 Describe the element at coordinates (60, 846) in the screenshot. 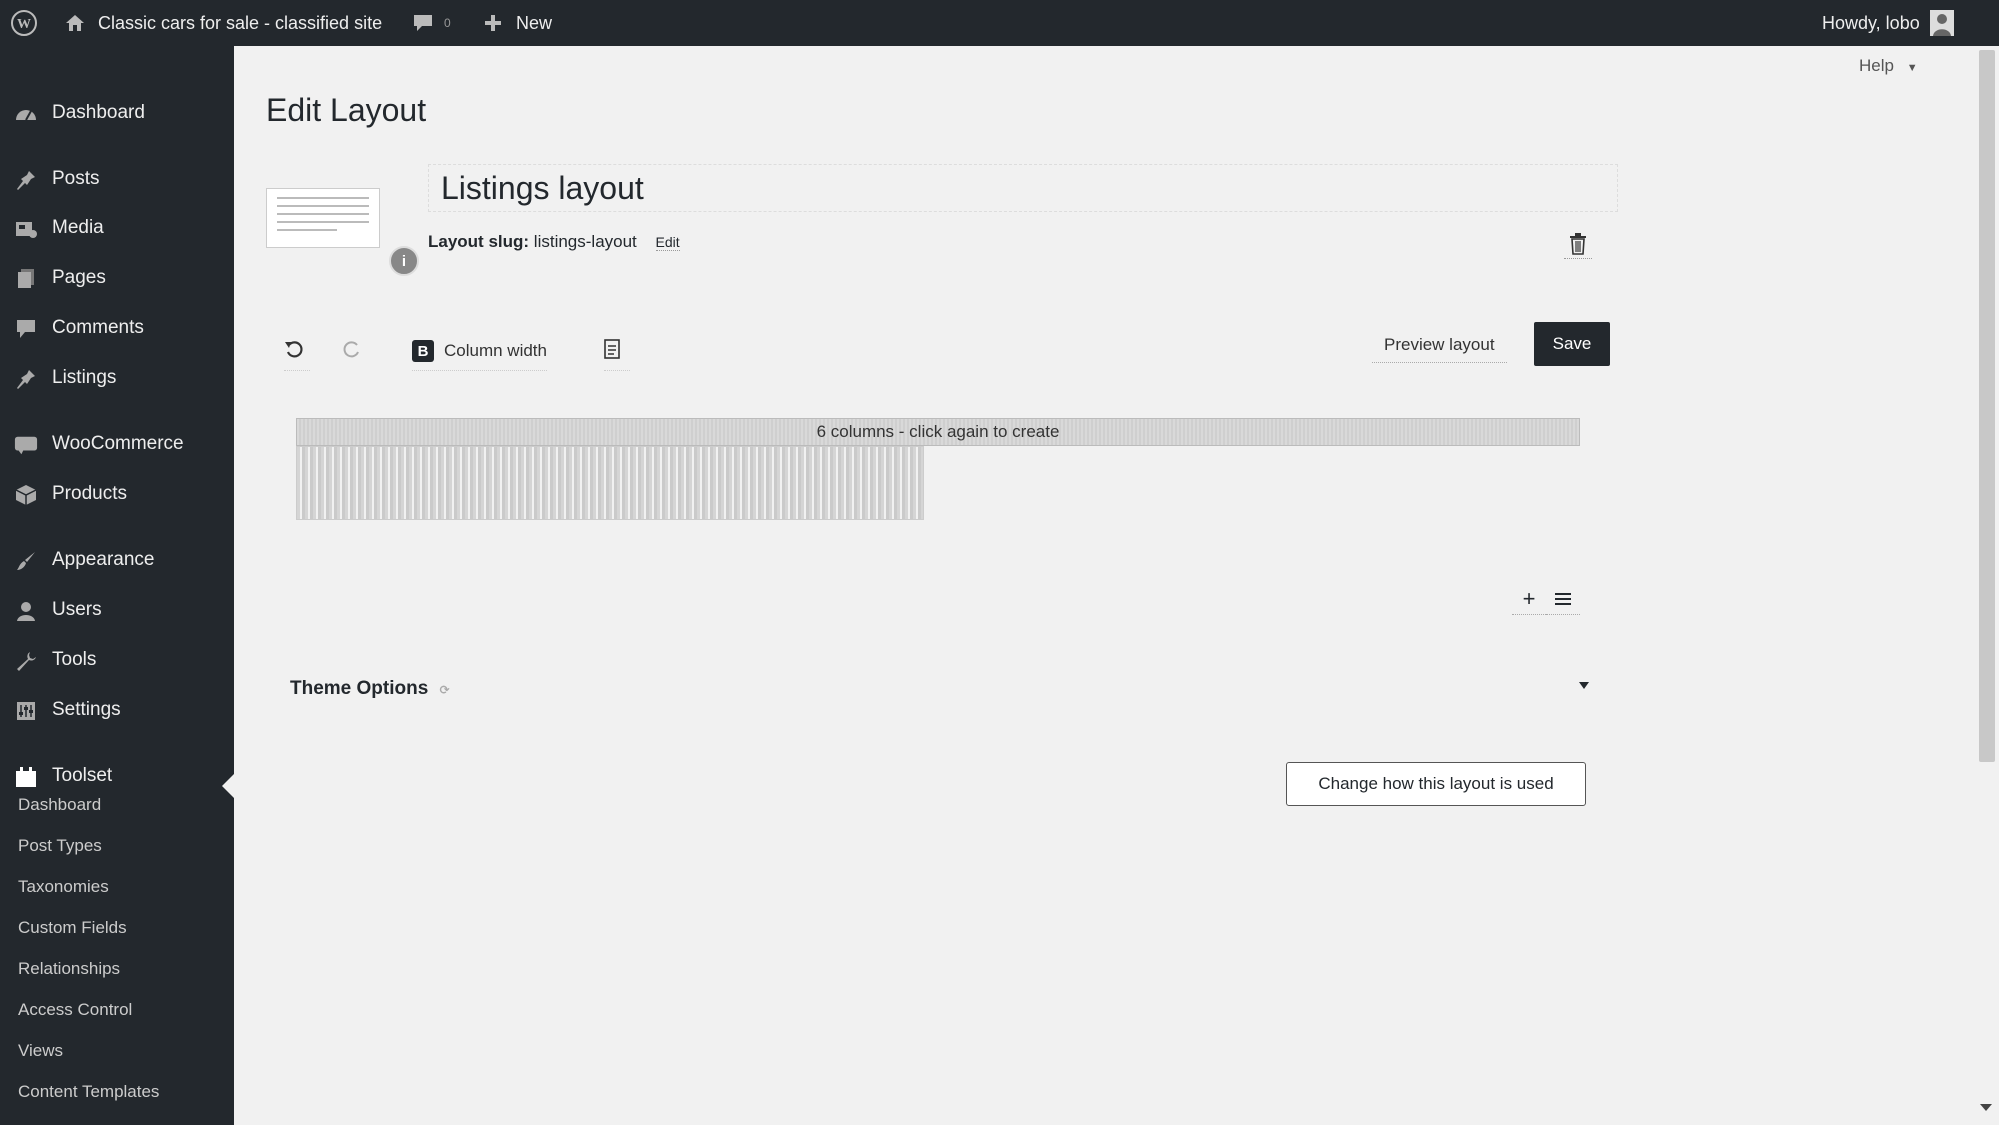

I see `submenu-post-types: Post Types` at that location.